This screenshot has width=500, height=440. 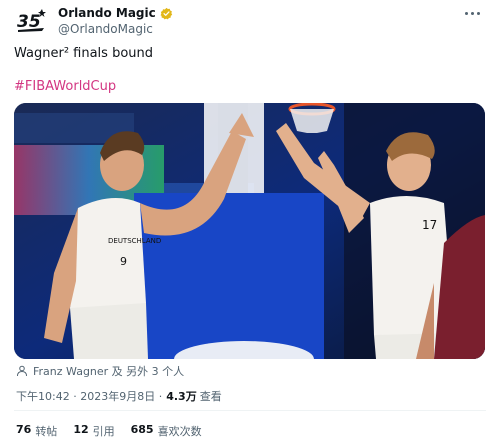 What do you see at coordinates (134, 241) in the screenshot?
I see `svg-text: DEUTSCHLAND` at bounding box center [134, 241].